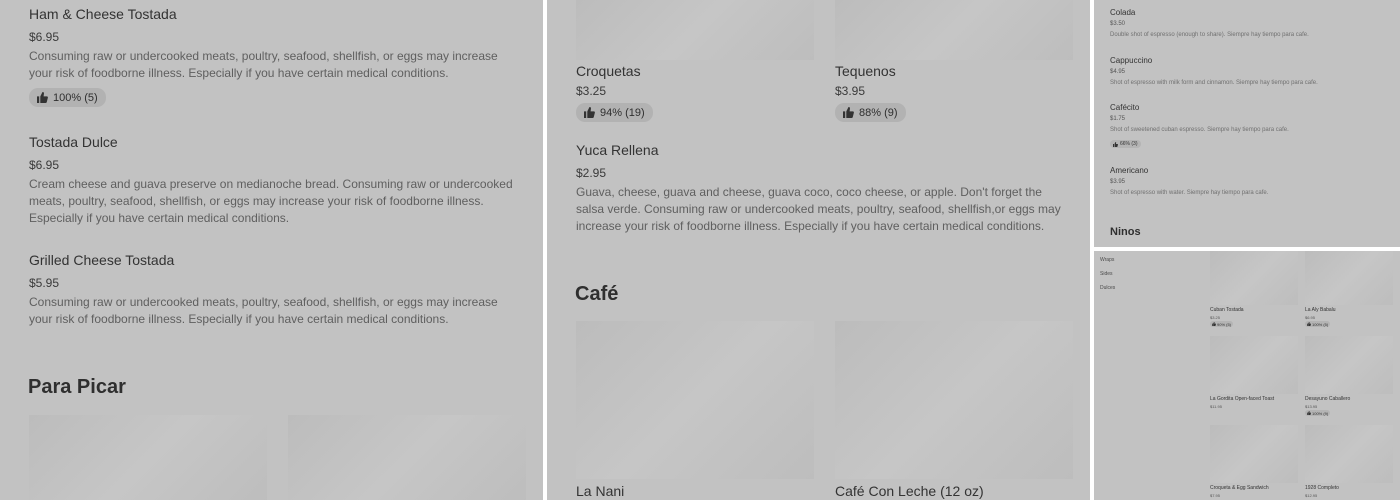 This screenshot has height=500, width=1400. Describe the element at coordinates (1107, 288) in the screenshot. I see `nav-item-dulces: Dulces` at that location.